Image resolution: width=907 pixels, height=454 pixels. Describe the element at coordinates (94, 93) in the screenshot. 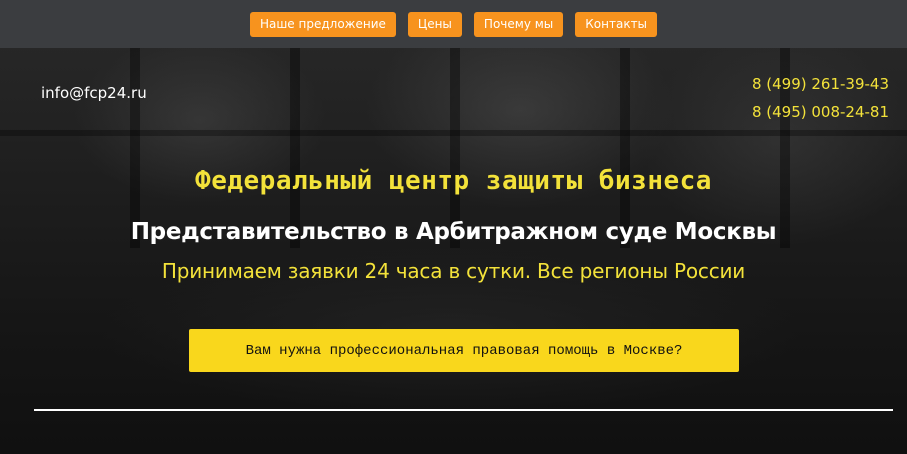

I see `email-link: info@fcp24.ru` at that location.